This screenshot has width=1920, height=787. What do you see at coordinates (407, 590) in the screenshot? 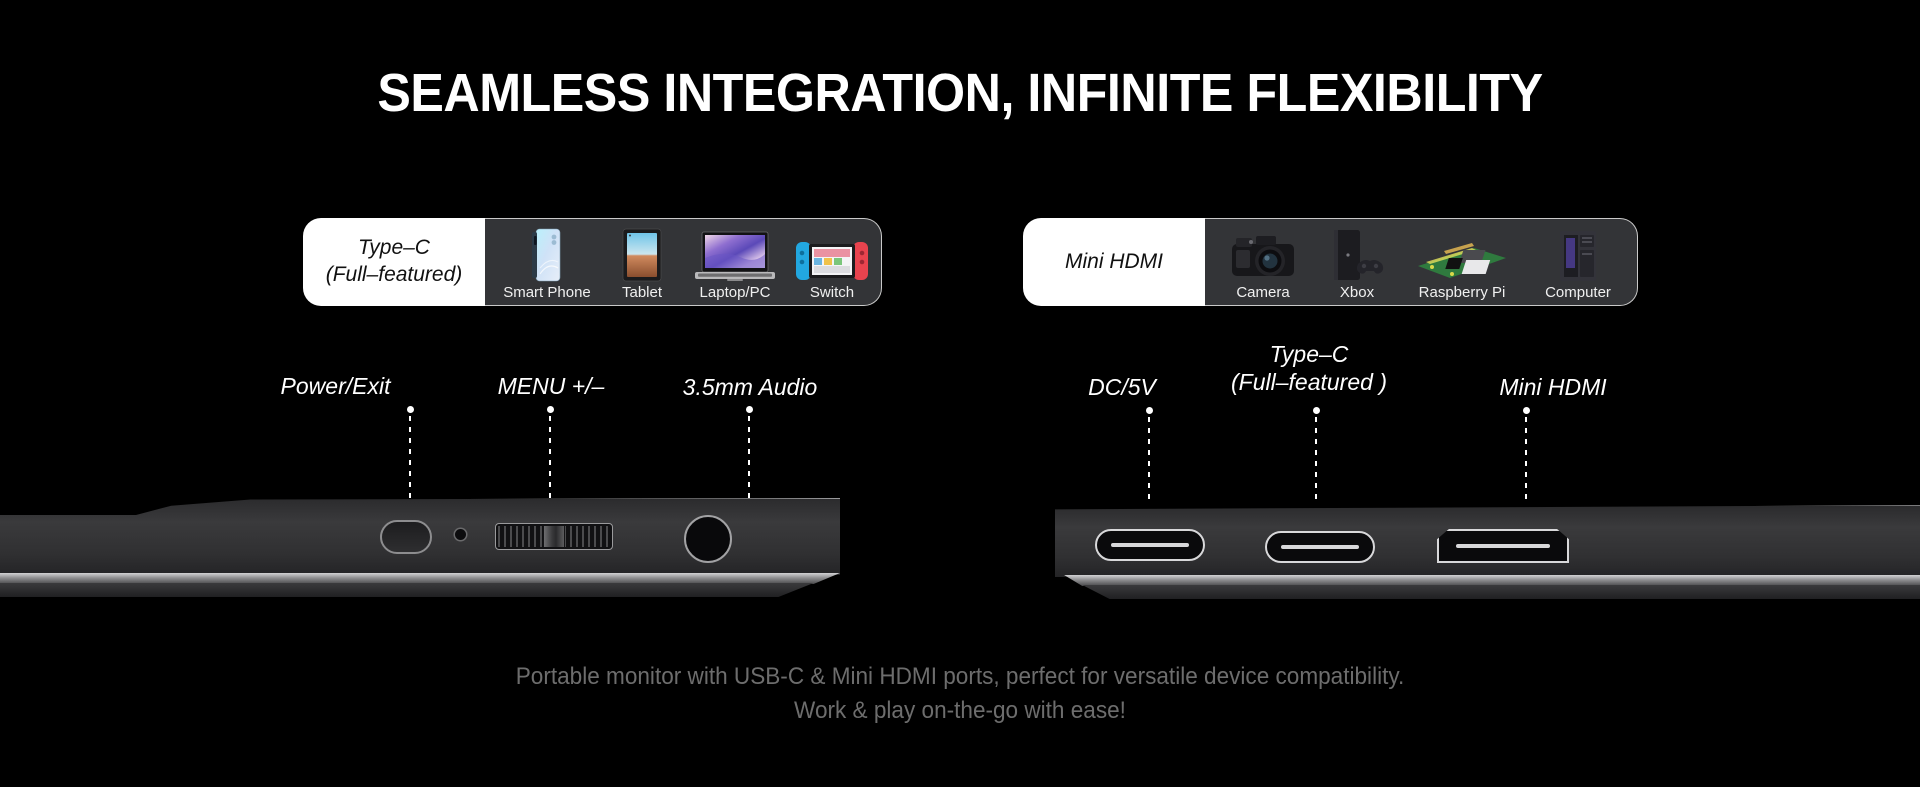
I see `monitor-lip-left` at bounding box center [407, 590].